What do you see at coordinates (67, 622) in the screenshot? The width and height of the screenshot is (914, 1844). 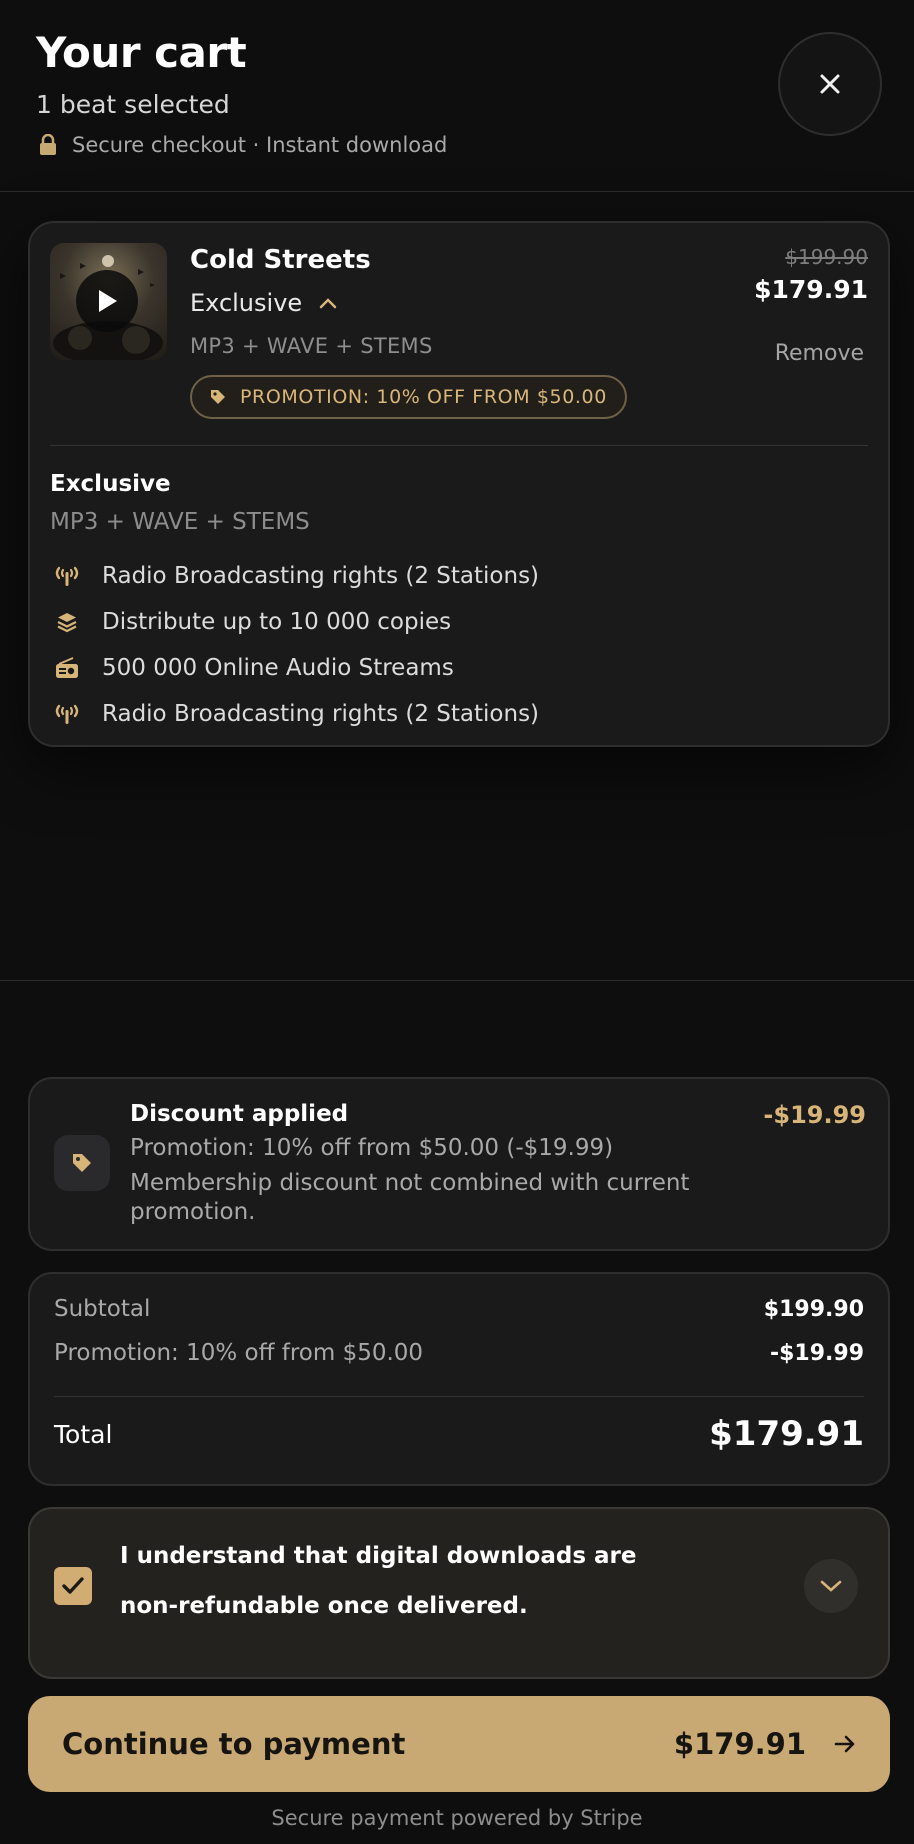 I see `layers-icon` at bounding box center [67, 622].